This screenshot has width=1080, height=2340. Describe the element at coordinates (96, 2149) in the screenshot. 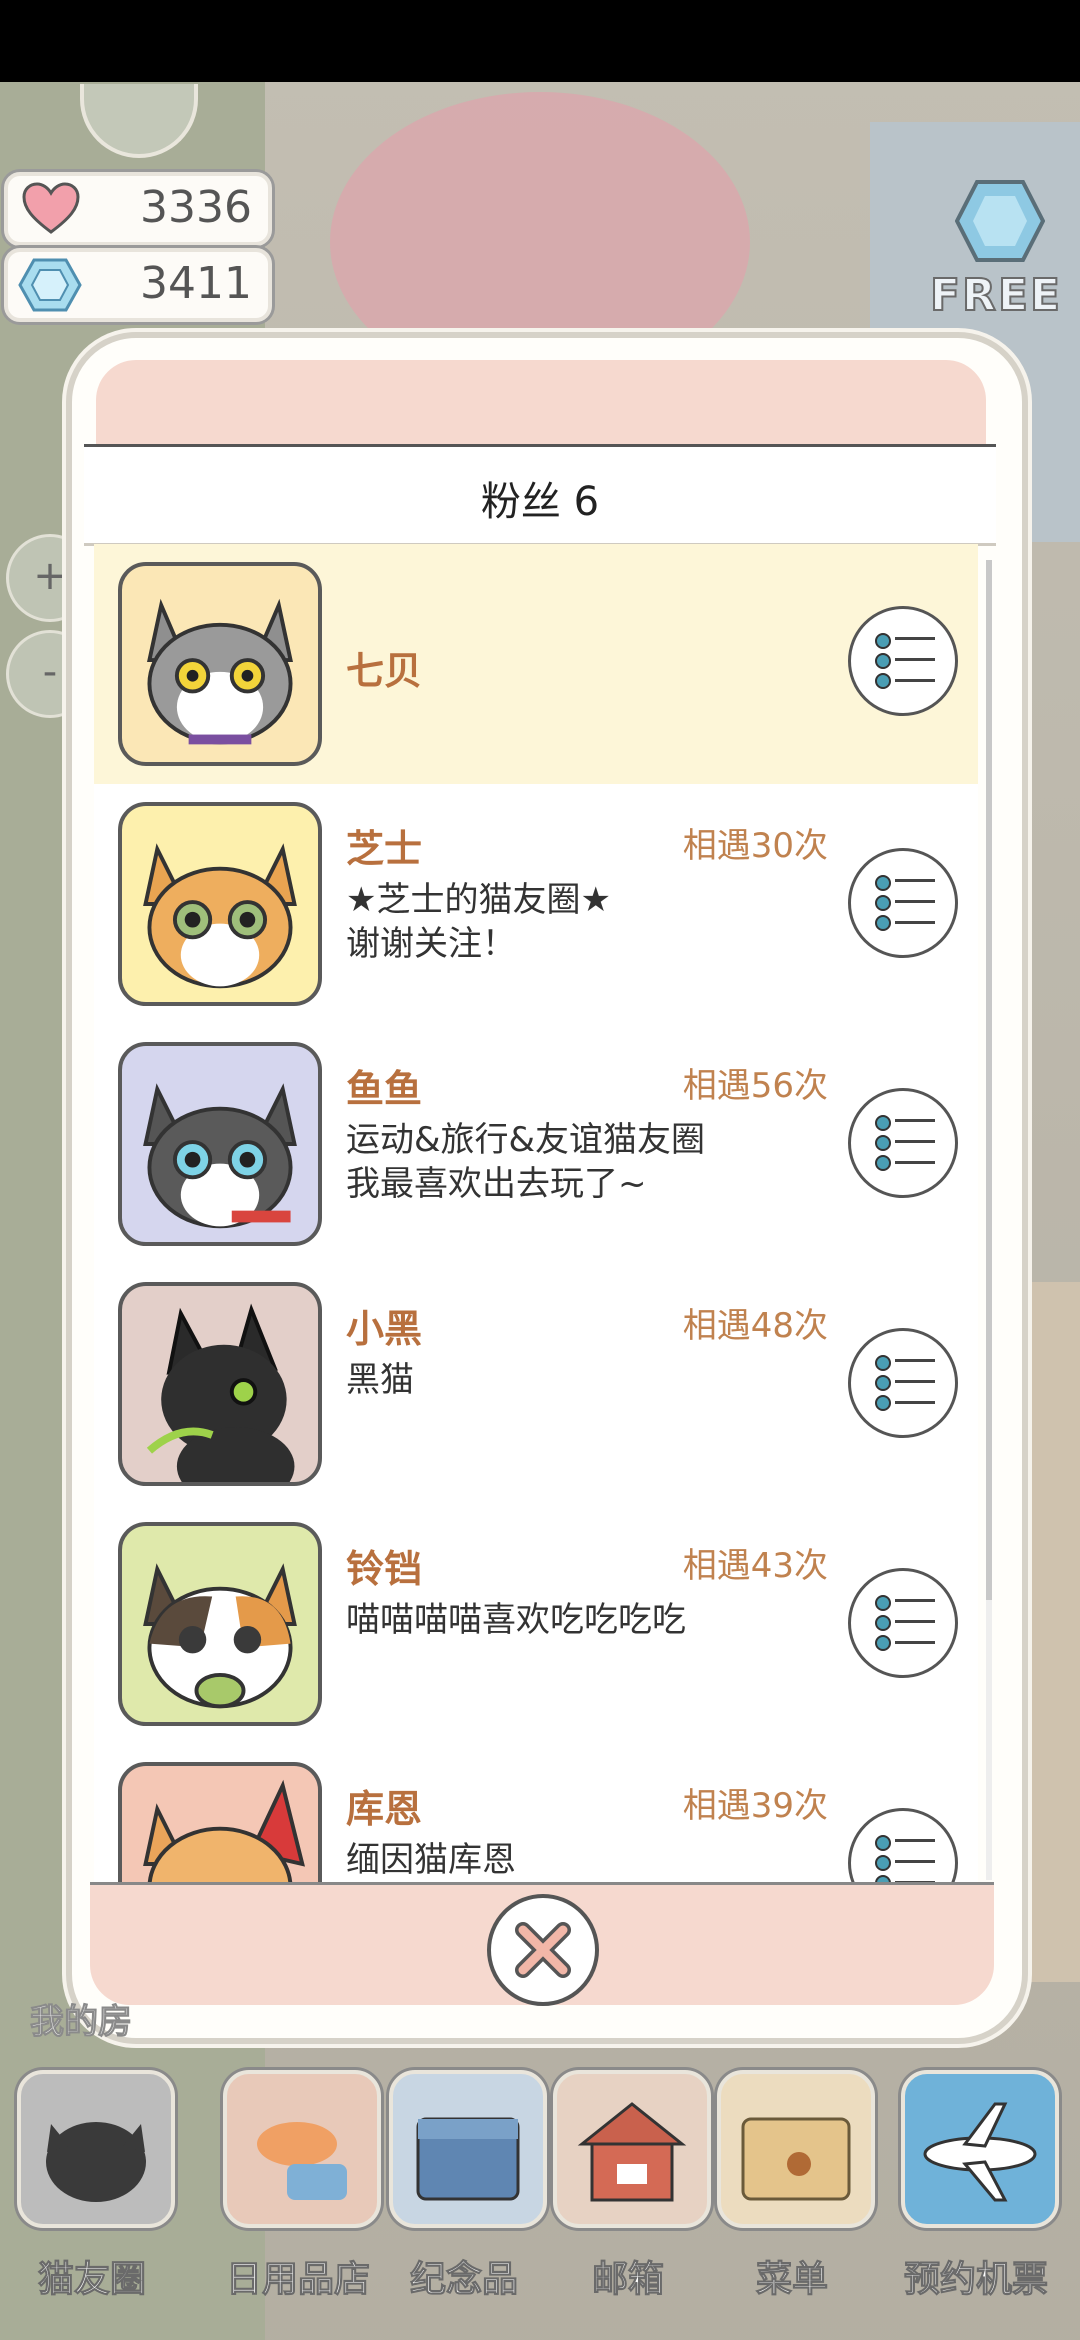

I see `cat-camera-icon` at that location.